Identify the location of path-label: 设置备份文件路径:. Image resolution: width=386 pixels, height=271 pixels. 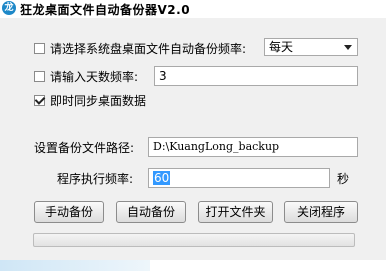
(84, 147).